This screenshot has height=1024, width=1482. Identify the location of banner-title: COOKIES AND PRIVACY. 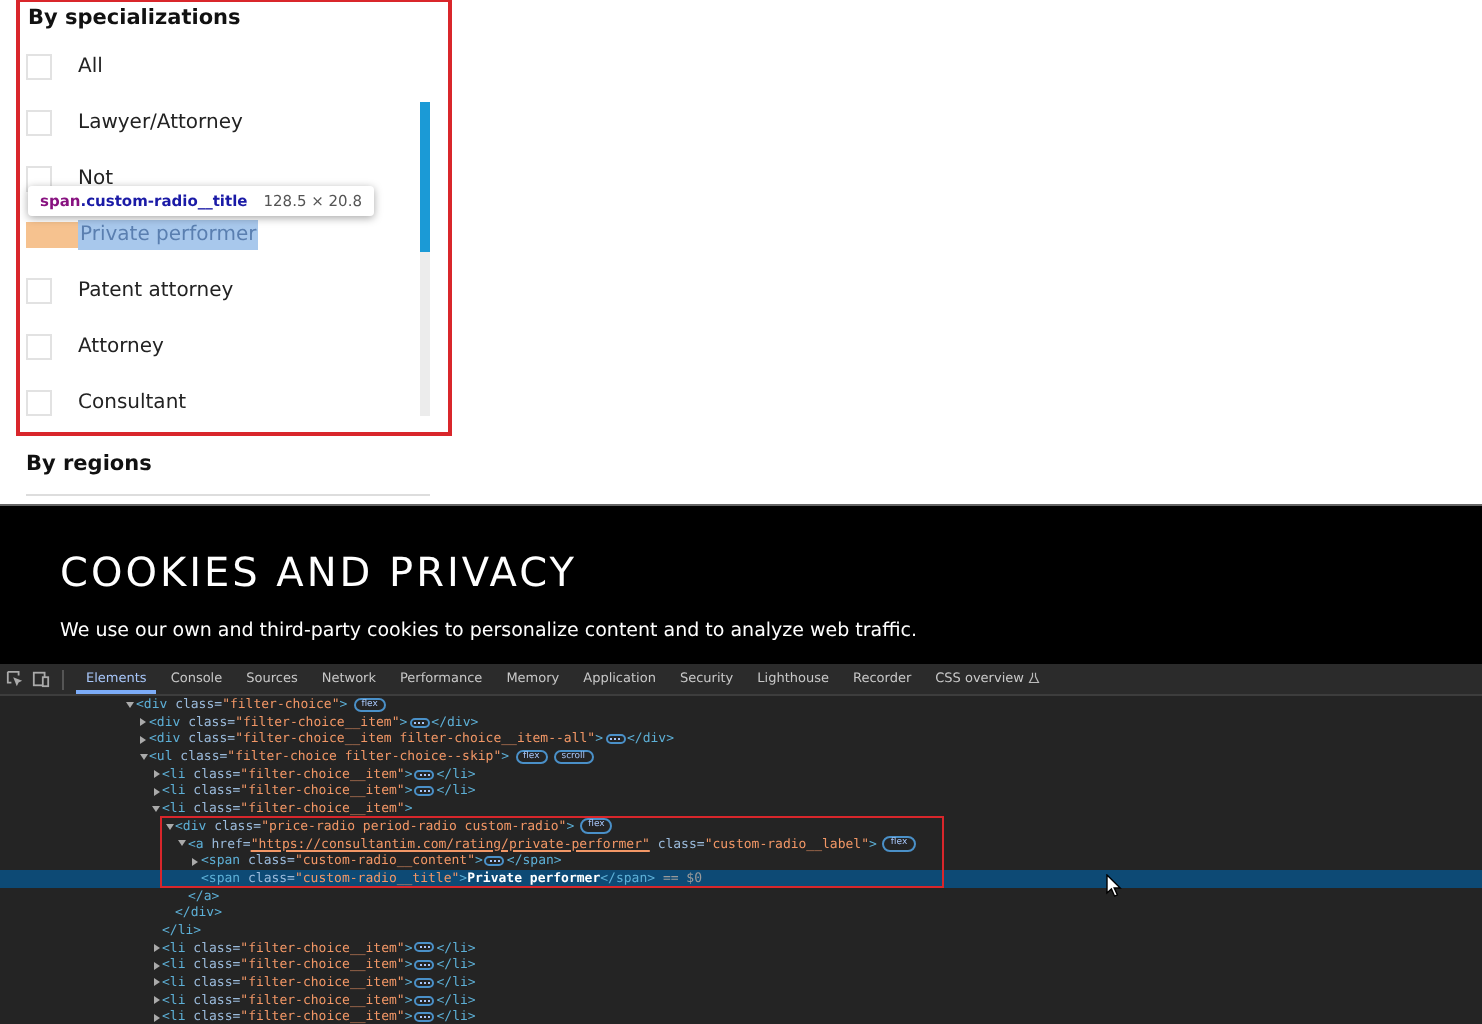
(319, 572).